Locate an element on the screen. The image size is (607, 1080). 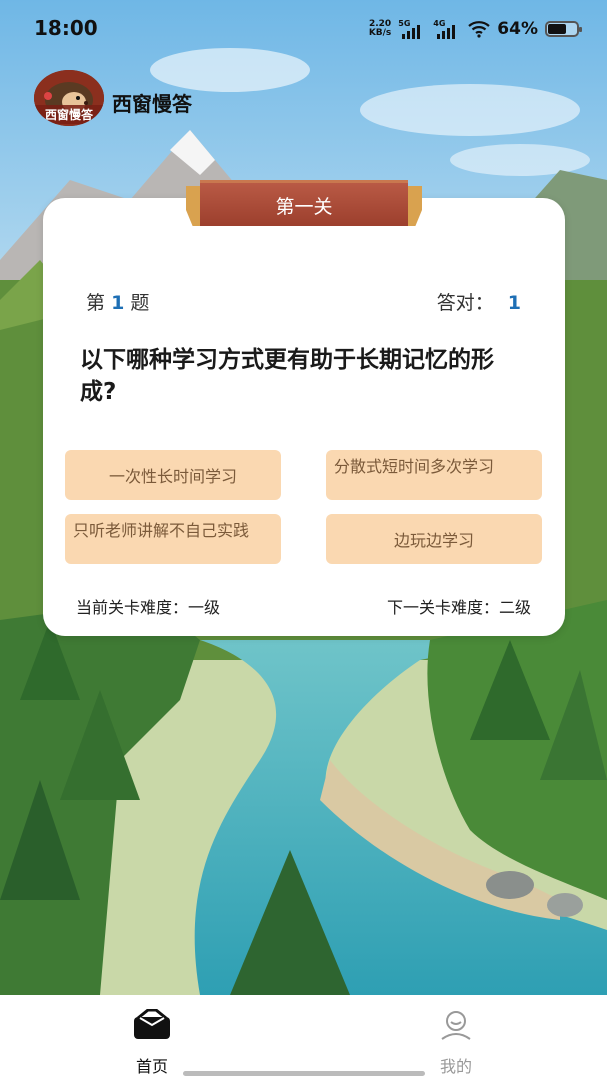
status-time: 18:00 is located at coordinates (66, 28).